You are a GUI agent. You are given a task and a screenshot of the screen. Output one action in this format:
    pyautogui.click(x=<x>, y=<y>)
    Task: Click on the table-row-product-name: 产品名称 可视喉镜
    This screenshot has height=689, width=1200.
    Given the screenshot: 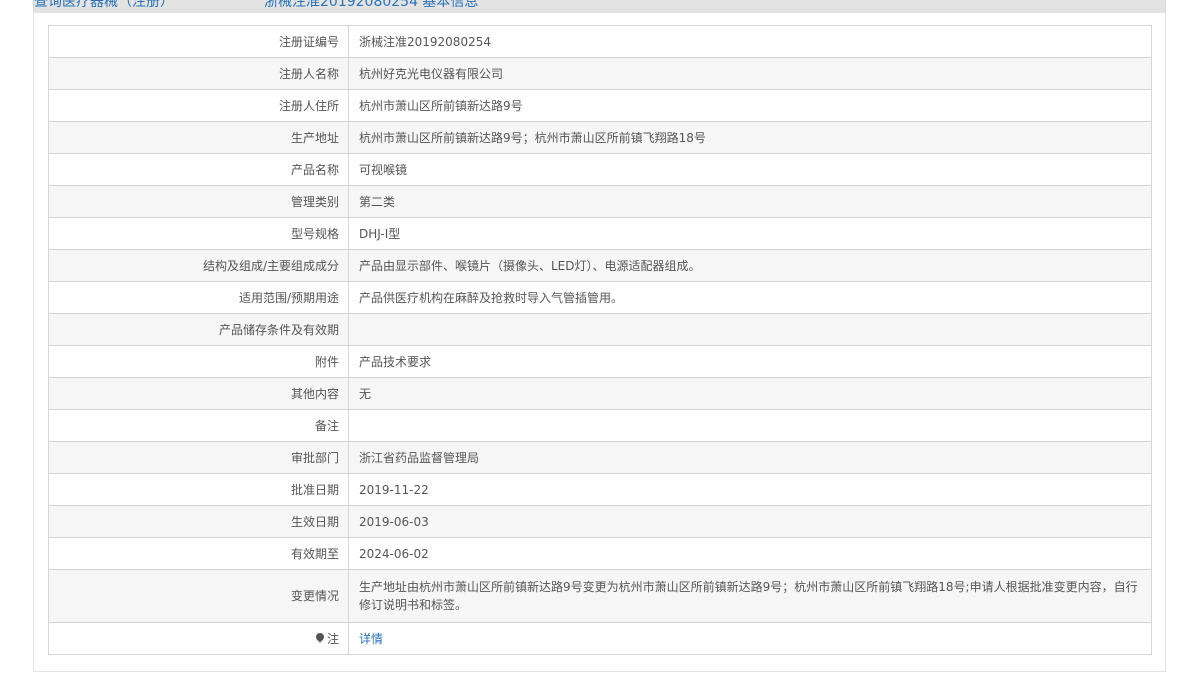 What is the action you would take?
    pyautogui.click(x=600, y=169)
    